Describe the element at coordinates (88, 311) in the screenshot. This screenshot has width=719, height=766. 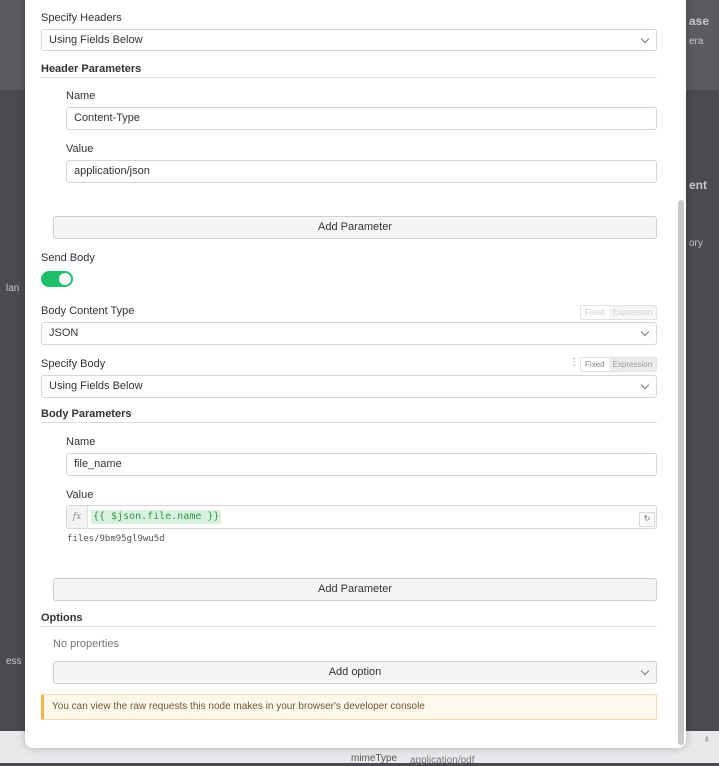
I see `body-content-type-label: Body Content Type` at that location.